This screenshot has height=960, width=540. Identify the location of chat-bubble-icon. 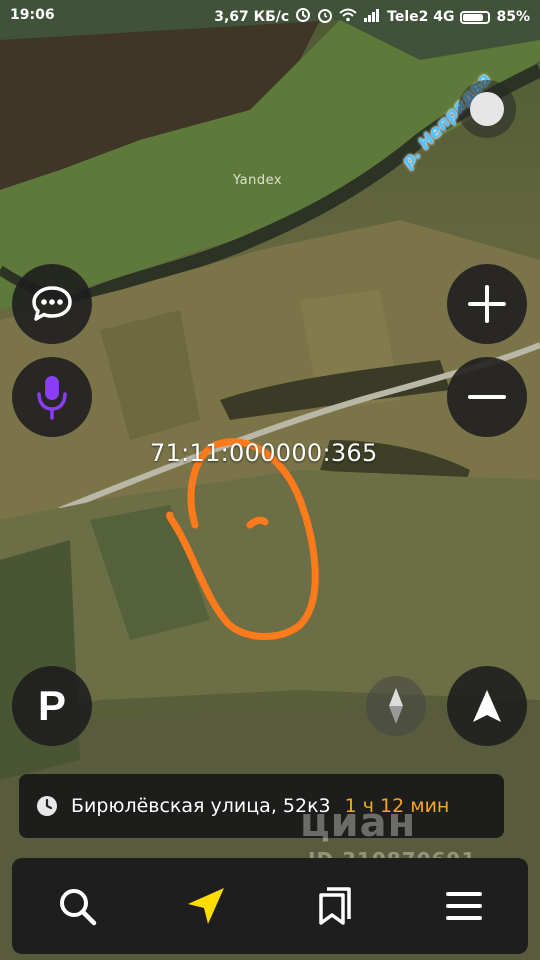
(52, 303).